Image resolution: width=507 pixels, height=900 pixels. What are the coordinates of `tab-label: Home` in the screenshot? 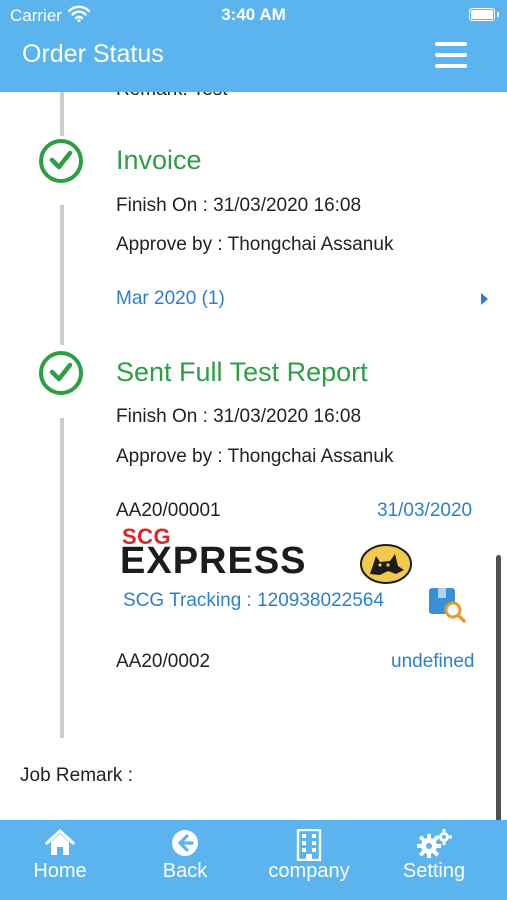 It's located at (60, 871).